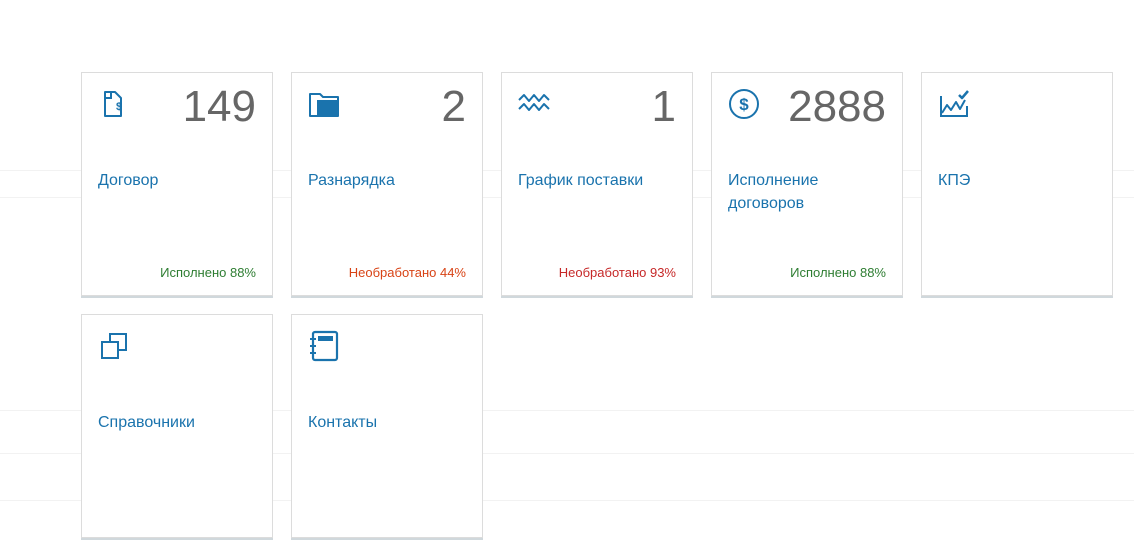 The image size is (1134, 554). Describe the element at coordinates (324, 346) in the screenshot. I see `address-book-icon` at that location.